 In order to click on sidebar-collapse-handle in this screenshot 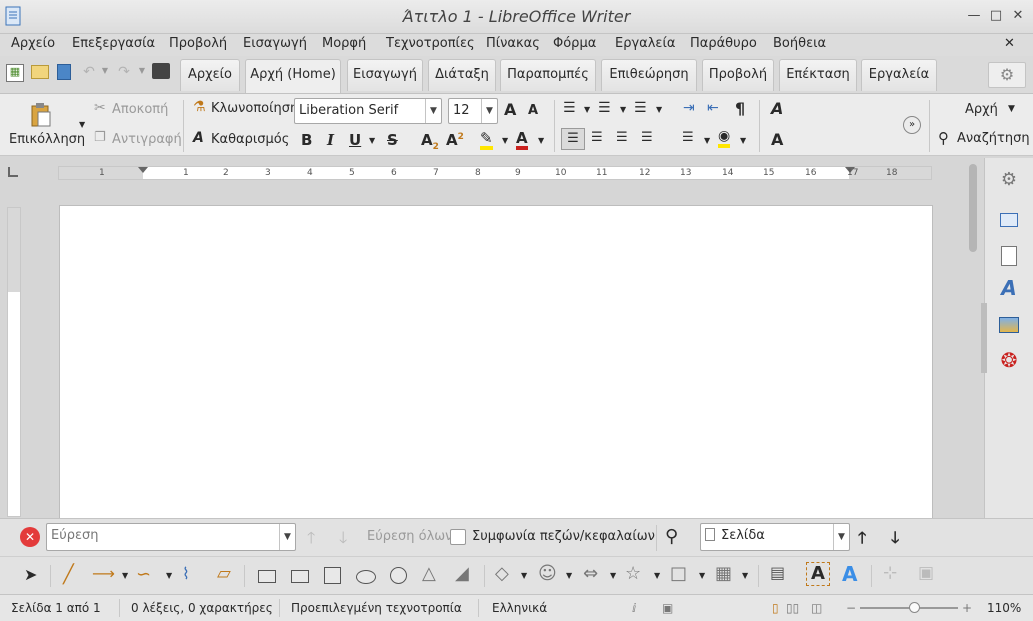, I will do `click(984, 338)`.